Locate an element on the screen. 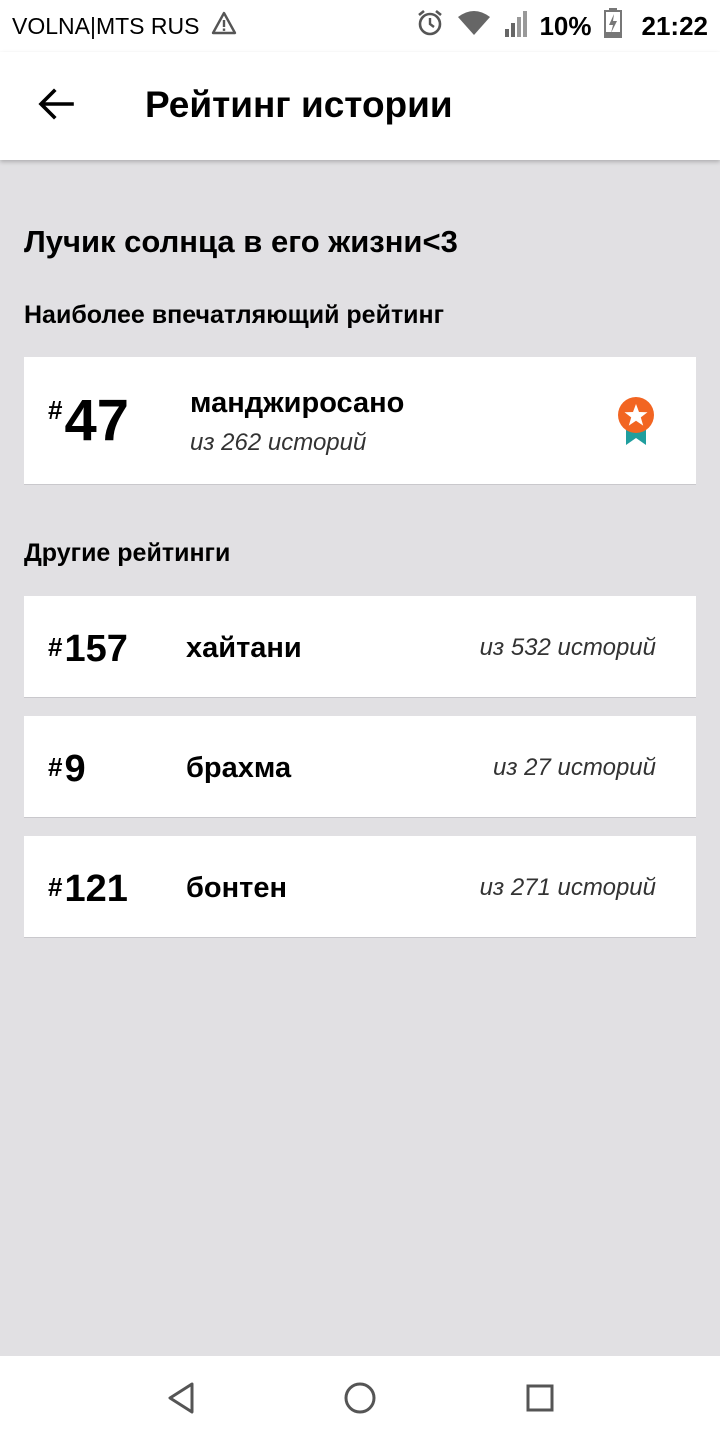 This screenshot has height=1440, width=720. section-label-main: Наиболее впечатляющий рейтинг is located at coordinates (234, 315).